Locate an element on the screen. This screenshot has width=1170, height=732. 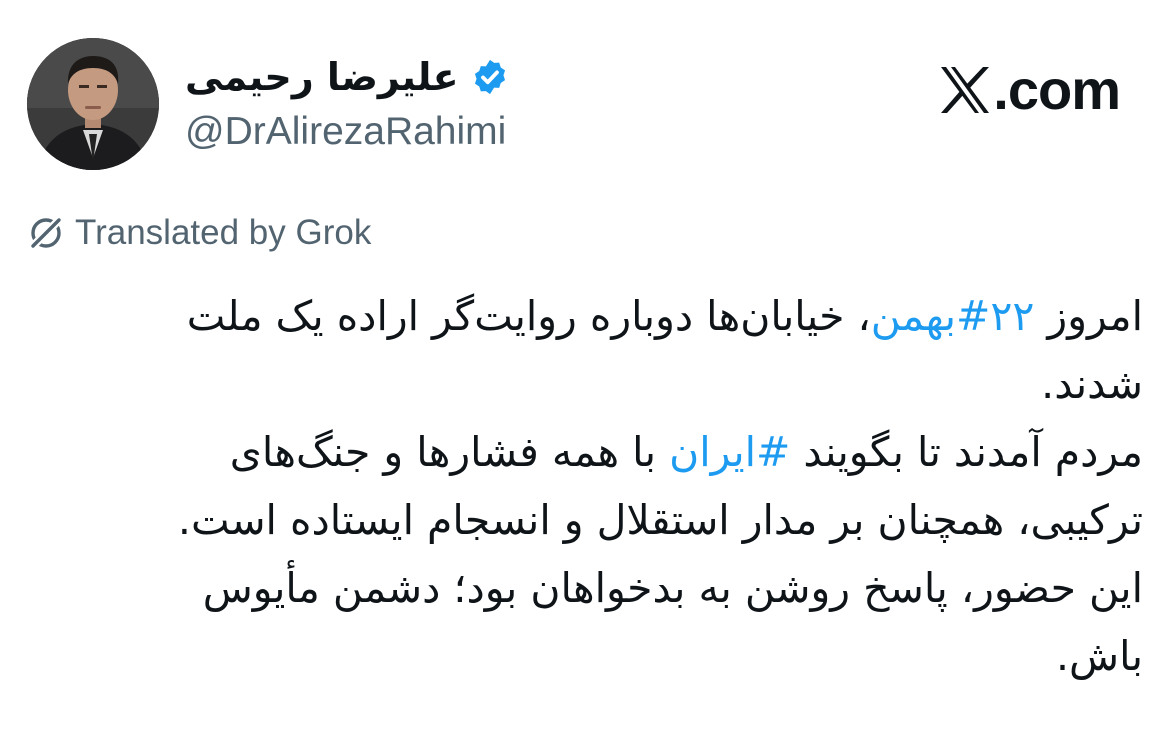
profile-photo is located at coordinates (93, 104).